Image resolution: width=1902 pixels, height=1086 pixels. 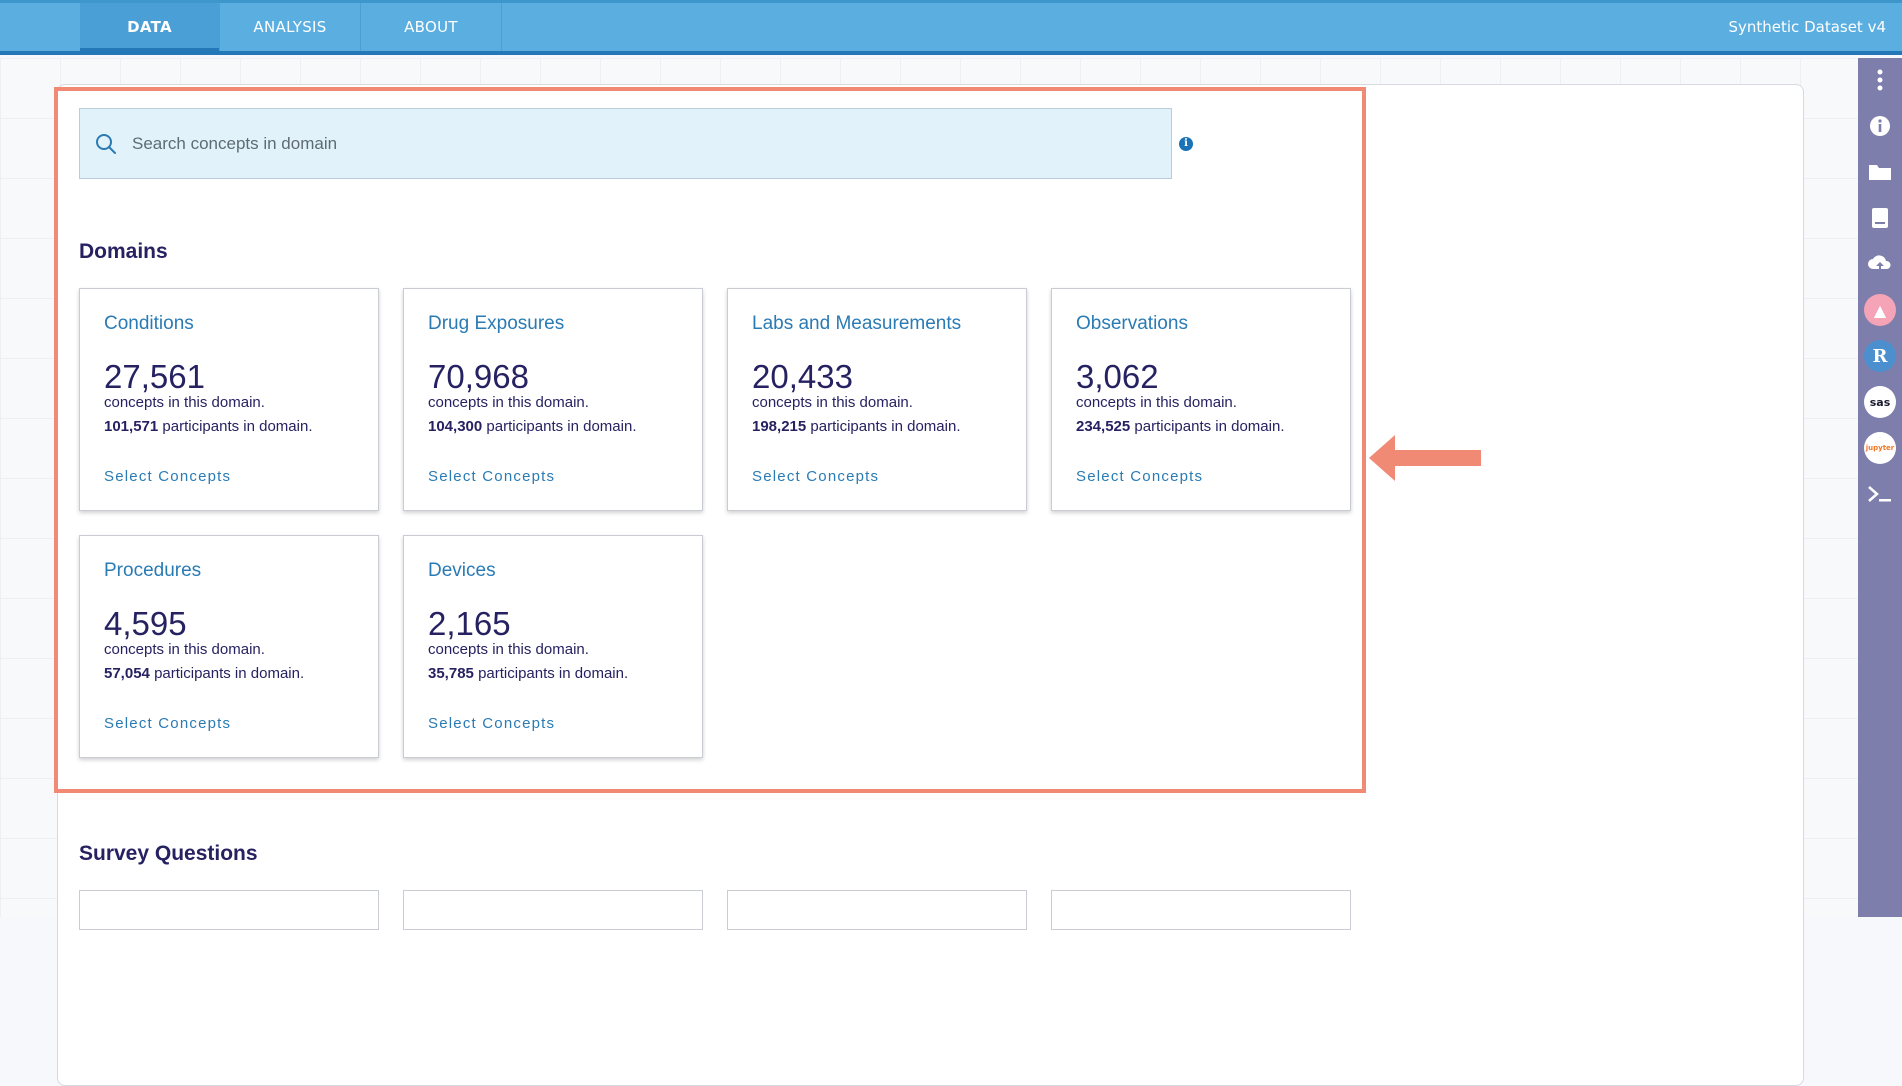 I want to click on participant-count: 35,785 participants in domain., so click(x=528, y=673).